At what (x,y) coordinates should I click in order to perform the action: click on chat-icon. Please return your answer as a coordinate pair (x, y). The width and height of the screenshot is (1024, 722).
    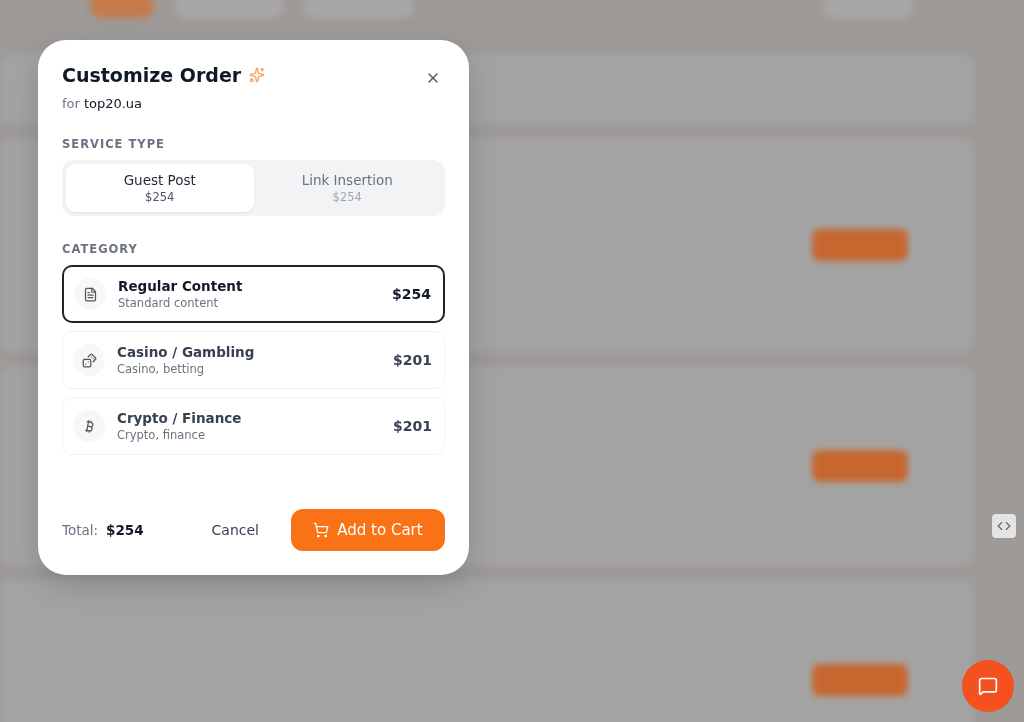
    Looking at the image, I should click on (988, 686).